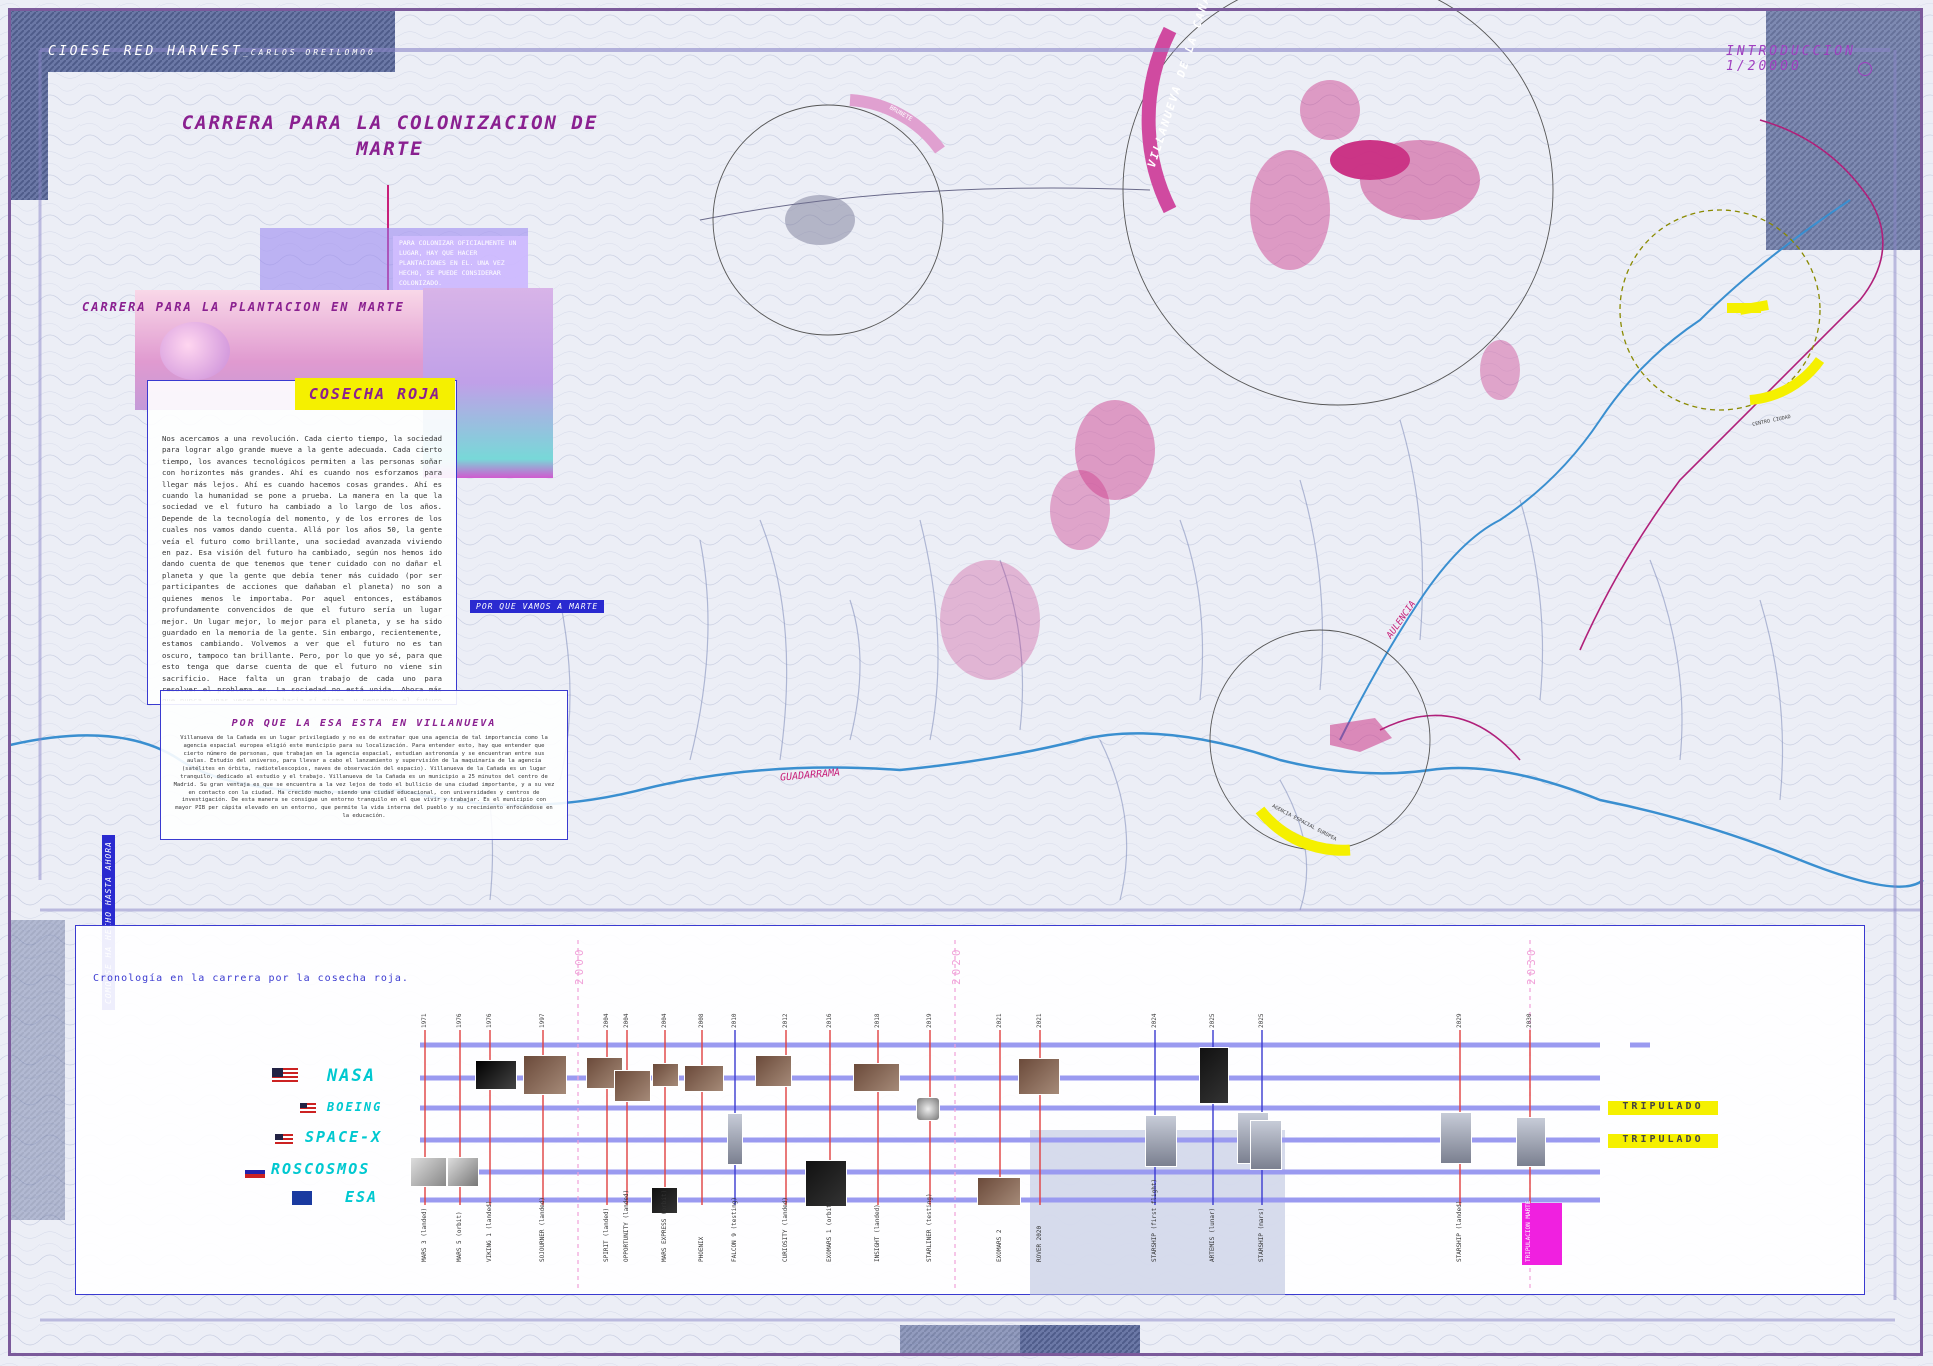 The width and height of the screenshot is (1933, 1366). What do you see at coordinates (489, 1231) in the screenshot?
I see `timeline-mission: VIKING 1 (landed)` at bounding box center [489, 1231].